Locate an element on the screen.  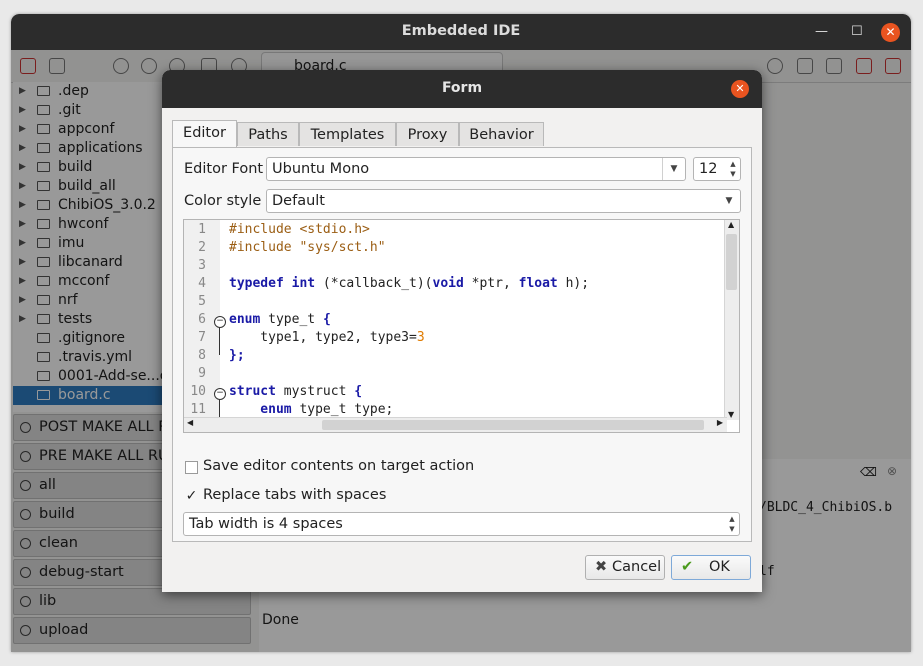
code-line: enum type_t { is located at coordinates (280, 319).